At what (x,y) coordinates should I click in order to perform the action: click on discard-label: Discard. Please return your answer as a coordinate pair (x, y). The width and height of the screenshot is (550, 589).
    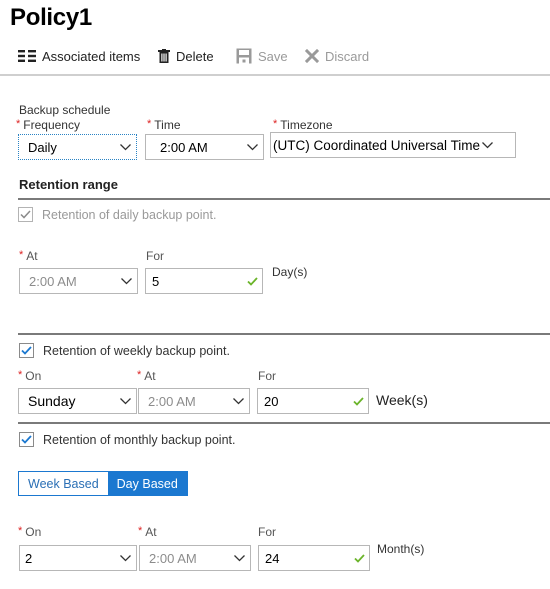
    Looking at the image, I should click on (347, 56).